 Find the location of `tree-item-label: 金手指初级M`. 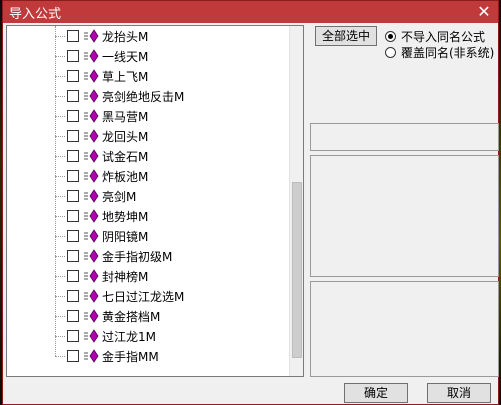

tree-item-label: 金手指初级M is located at coordinates (137, 257).